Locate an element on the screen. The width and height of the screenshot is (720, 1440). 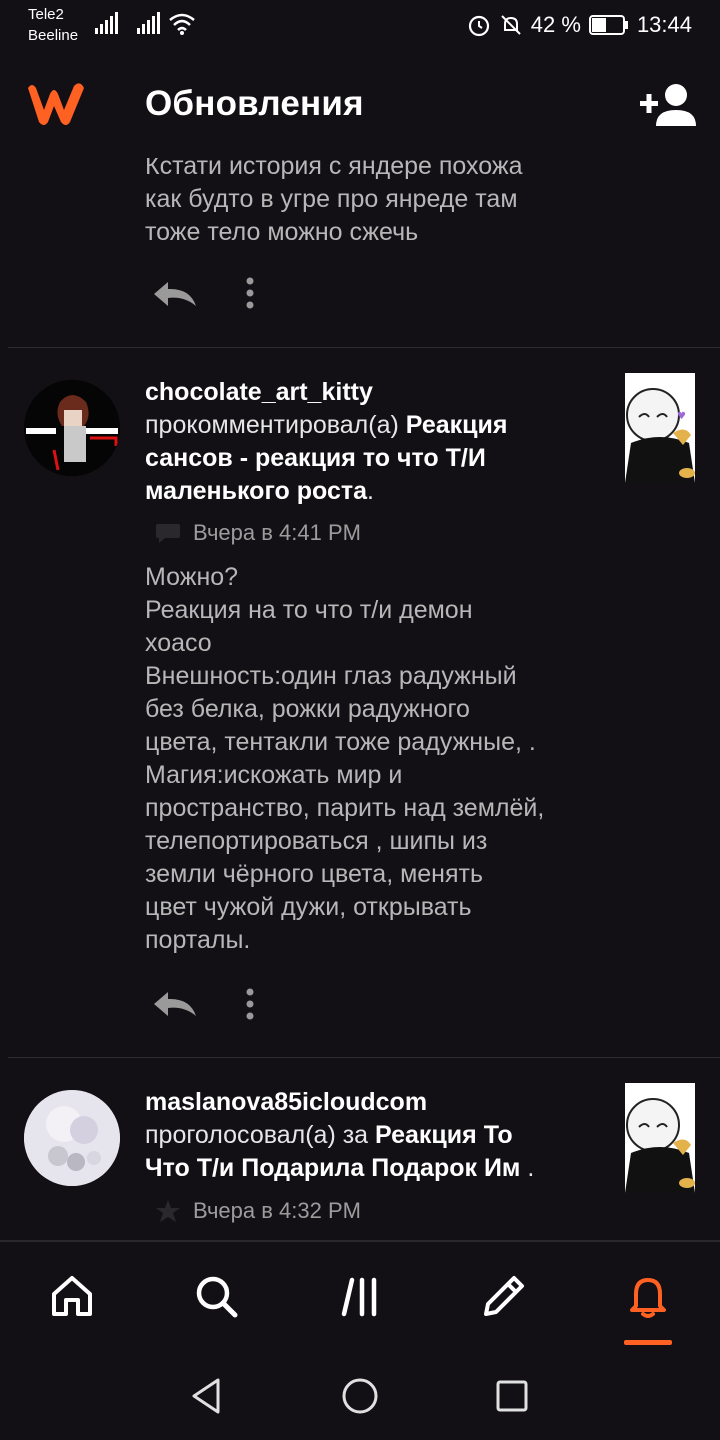
status-right: 42 % 13:44 is located at coordinates (579, 25).